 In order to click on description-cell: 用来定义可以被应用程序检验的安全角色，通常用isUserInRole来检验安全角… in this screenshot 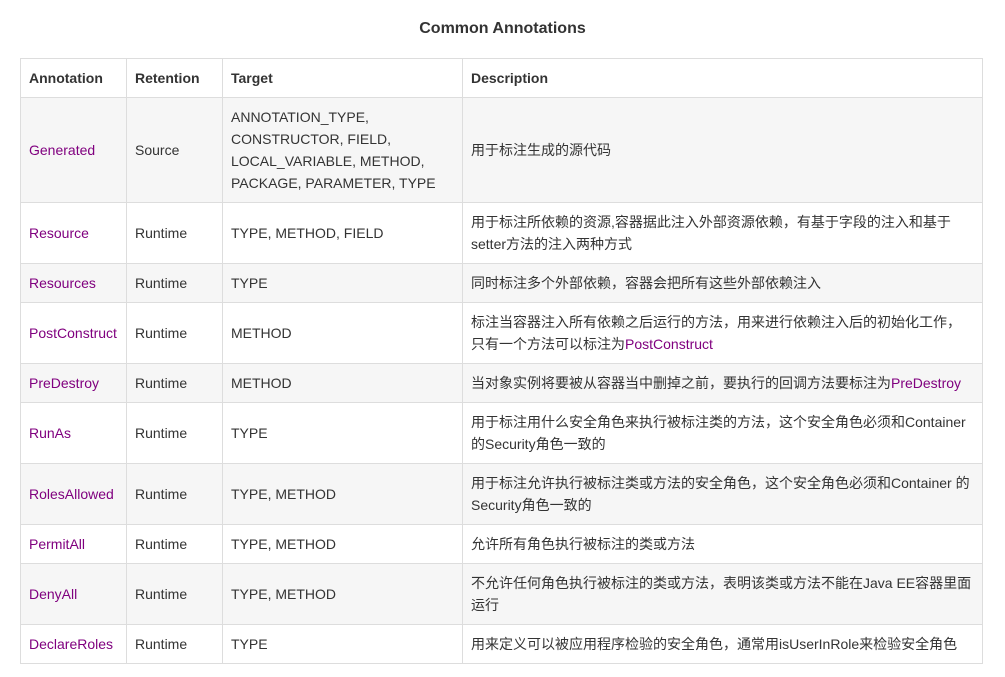, I will do `click(722, 644)`.